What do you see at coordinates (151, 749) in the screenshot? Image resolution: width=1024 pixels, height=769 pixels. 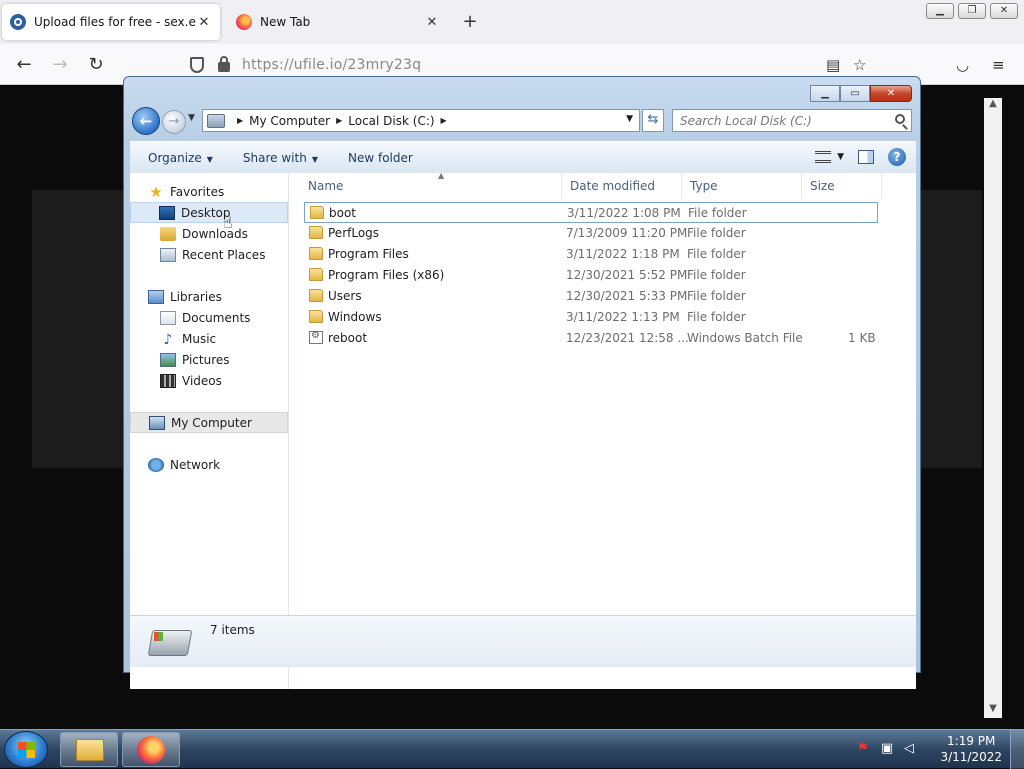 I see `taskbar-firefox-button` at bounding box center [151, 749].